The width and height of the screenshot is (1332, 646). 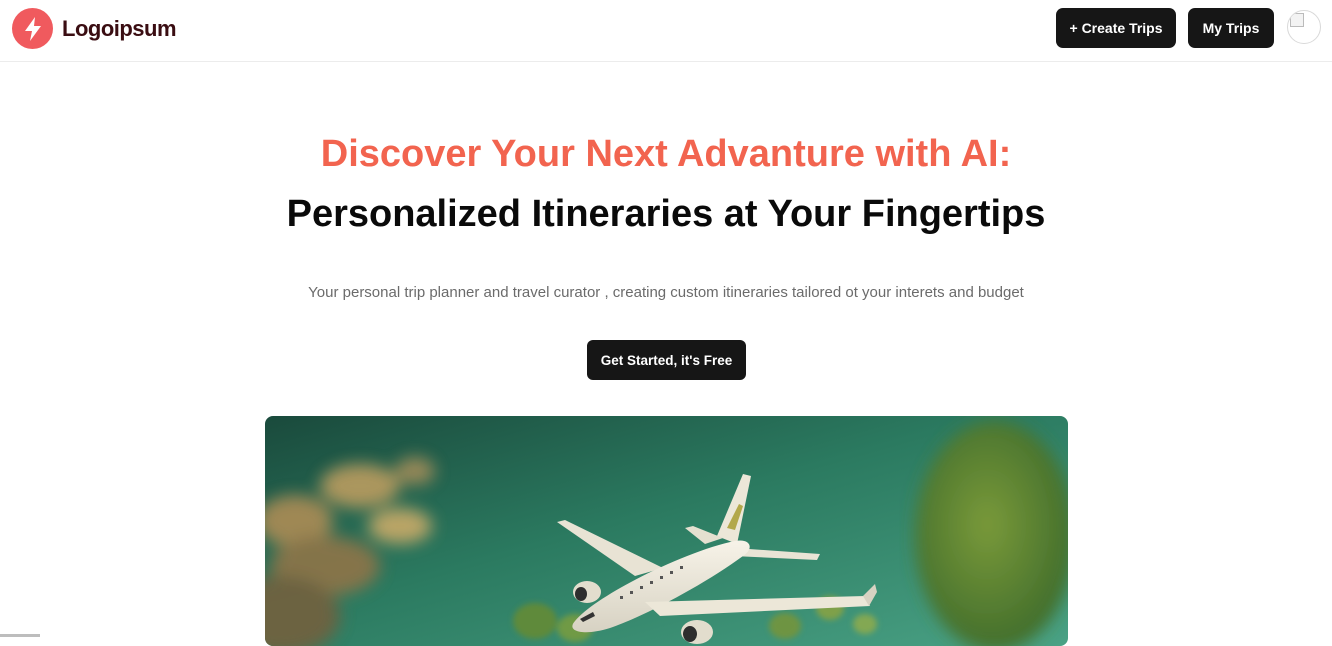 What do you see at coordinates (666, 31) in the screenshot?
I see `site-header: Logoipsum + Create Trips My Trips` at bounding box center [666, 31].